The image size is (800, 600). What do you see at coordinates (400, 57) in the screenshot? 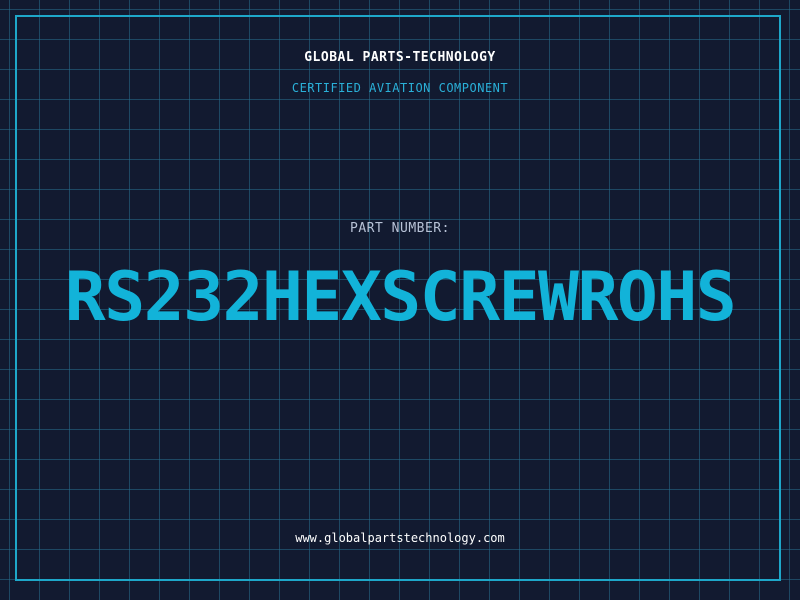
I see `company-name: GLOBAL PARTS-TECHNOLOGY` at bounding box center [400, 57].